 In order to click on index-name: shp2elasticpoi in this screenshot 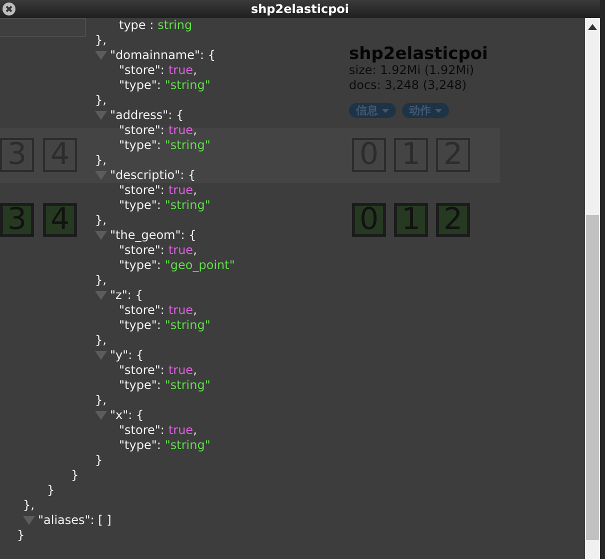, I will do `click(419, 54)`.